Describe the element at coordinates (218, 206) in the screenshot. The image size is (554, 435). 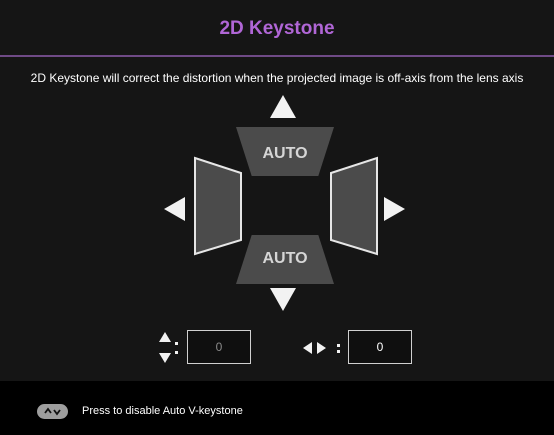
I see `left-keystone-shape` at that location.